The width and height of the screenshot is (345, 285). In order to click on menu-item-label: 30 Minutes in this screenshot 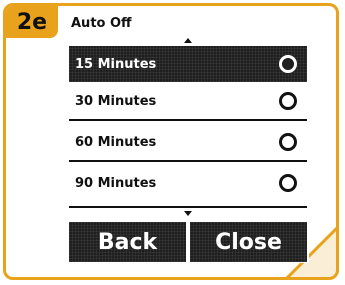, I will do `click(116, 101)`.